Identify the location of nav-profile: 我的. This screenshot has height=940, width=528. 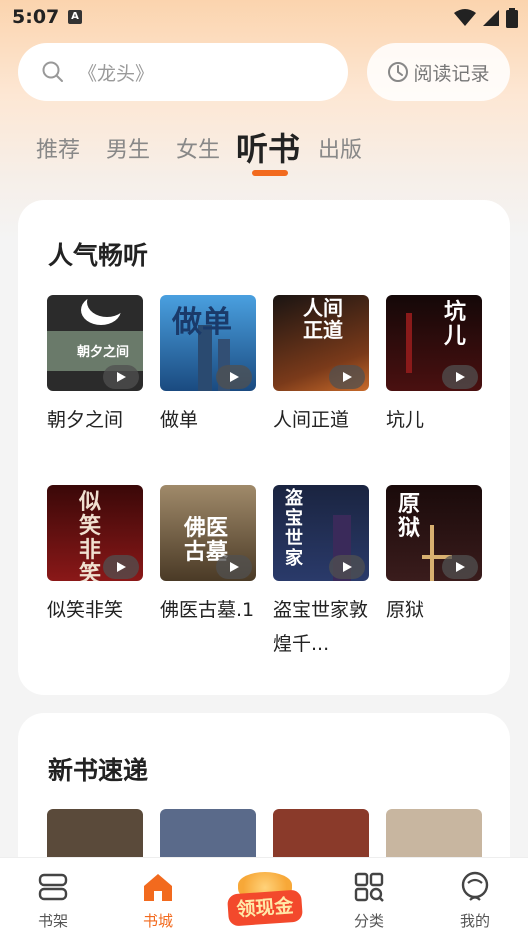
(475, 900).